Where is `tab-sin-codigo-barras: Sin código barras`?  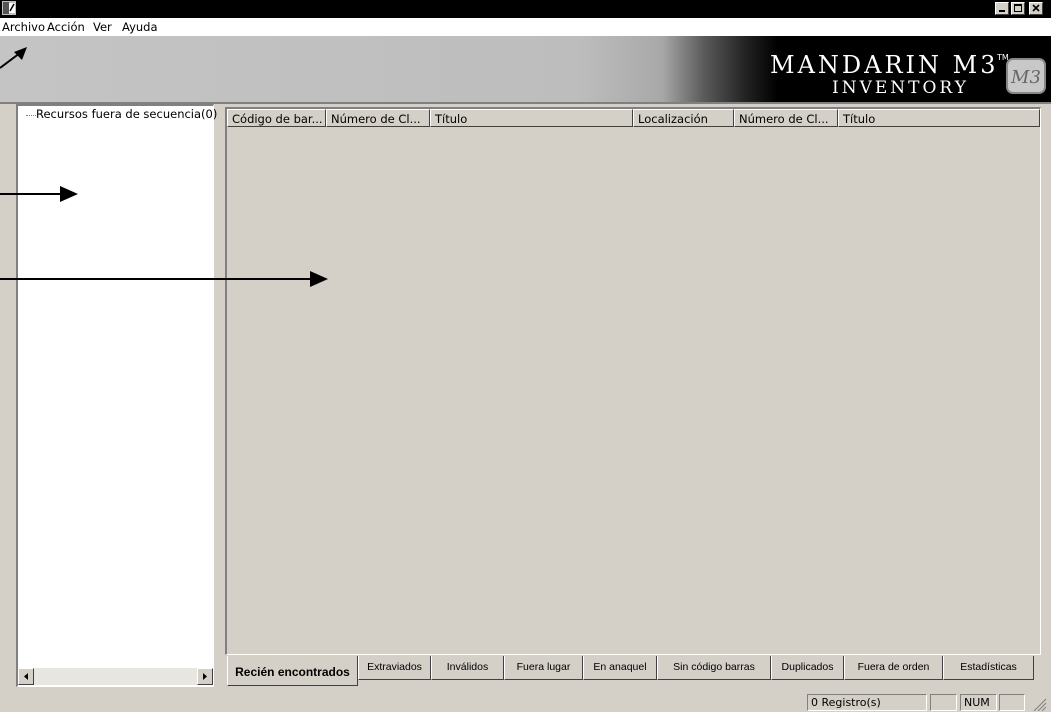
tab-sin-codigo-barras: Sin código barras is located at coordinates (714, 668).